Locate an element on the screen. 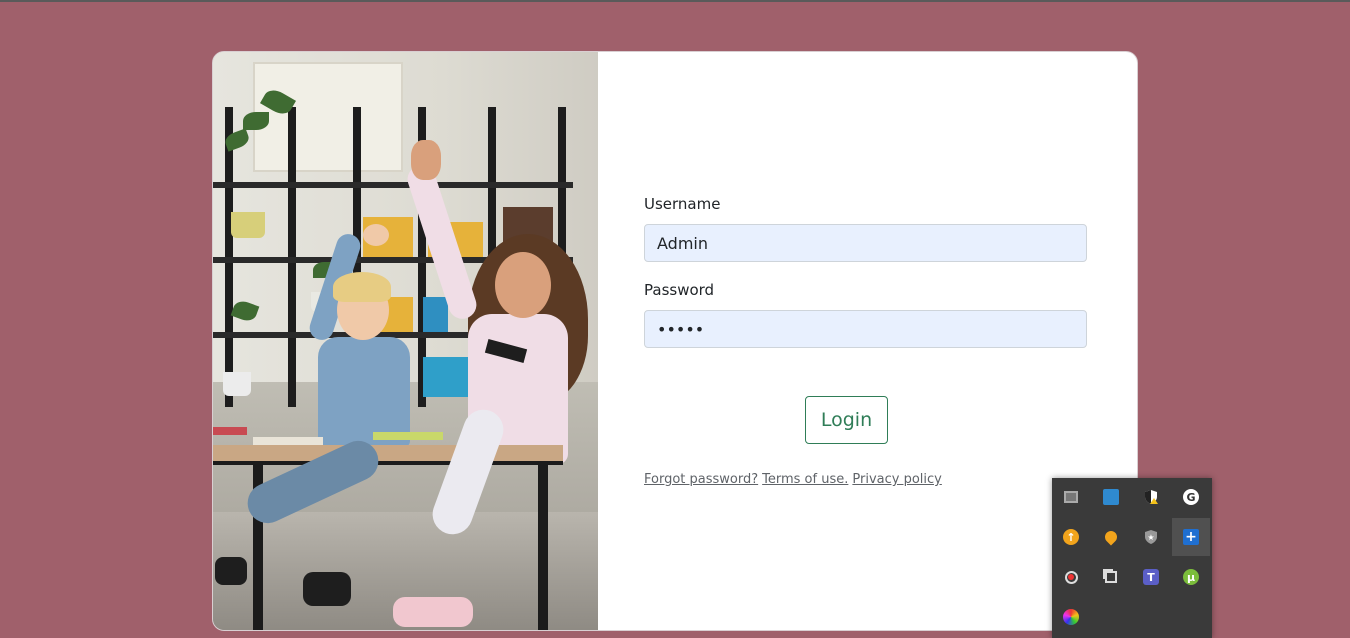 The width and height of the screenshot is (1350, 638). terms-of-use-link: Terms of use. is located at coordinates (805, 479).